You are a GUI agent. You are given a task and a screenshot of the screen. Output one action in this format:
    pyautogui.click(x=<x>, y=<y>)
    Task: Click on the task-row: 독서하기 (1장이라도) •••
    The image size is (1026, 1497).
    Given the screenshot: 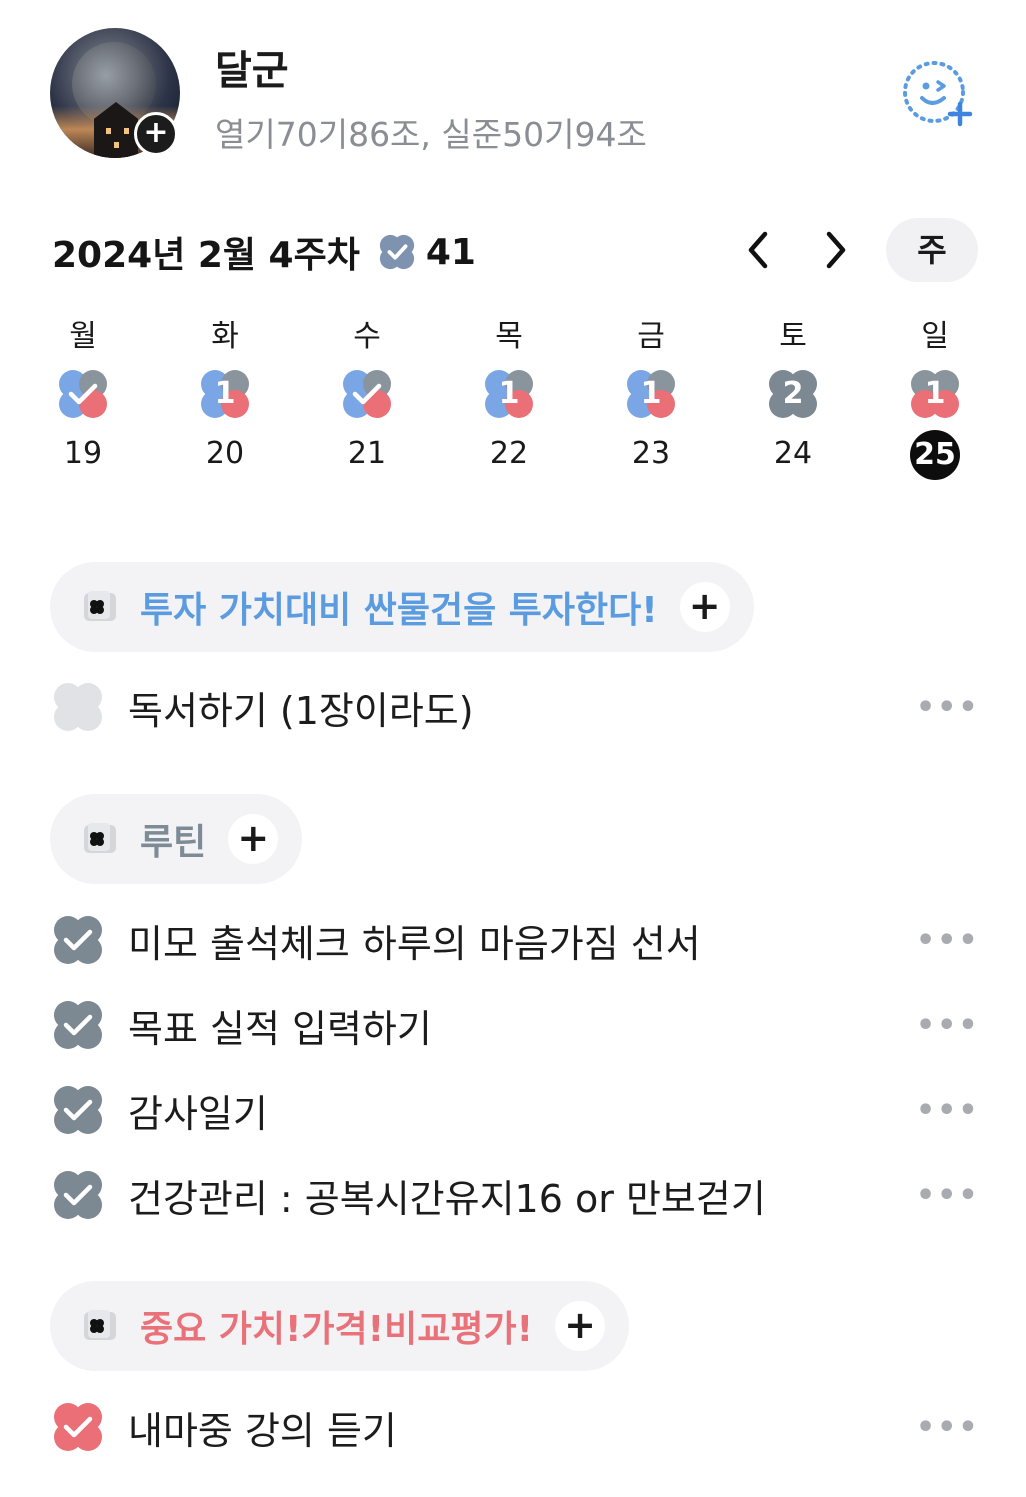 What is the action you would take?
    pyautogui.click(x=514, y=707)
    